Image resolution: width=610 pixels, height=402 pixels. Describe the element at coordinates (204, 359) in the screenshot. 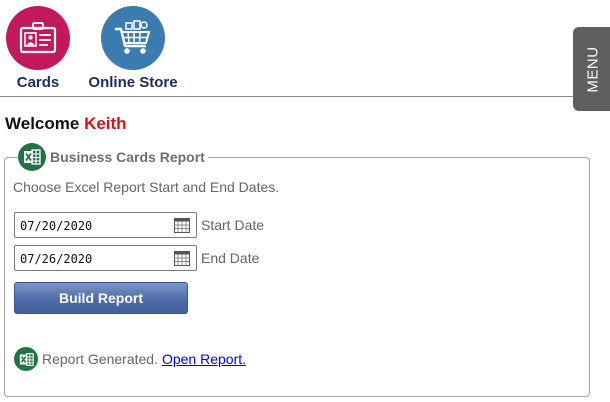

I see `open-report-link: Open Report.` at that location.